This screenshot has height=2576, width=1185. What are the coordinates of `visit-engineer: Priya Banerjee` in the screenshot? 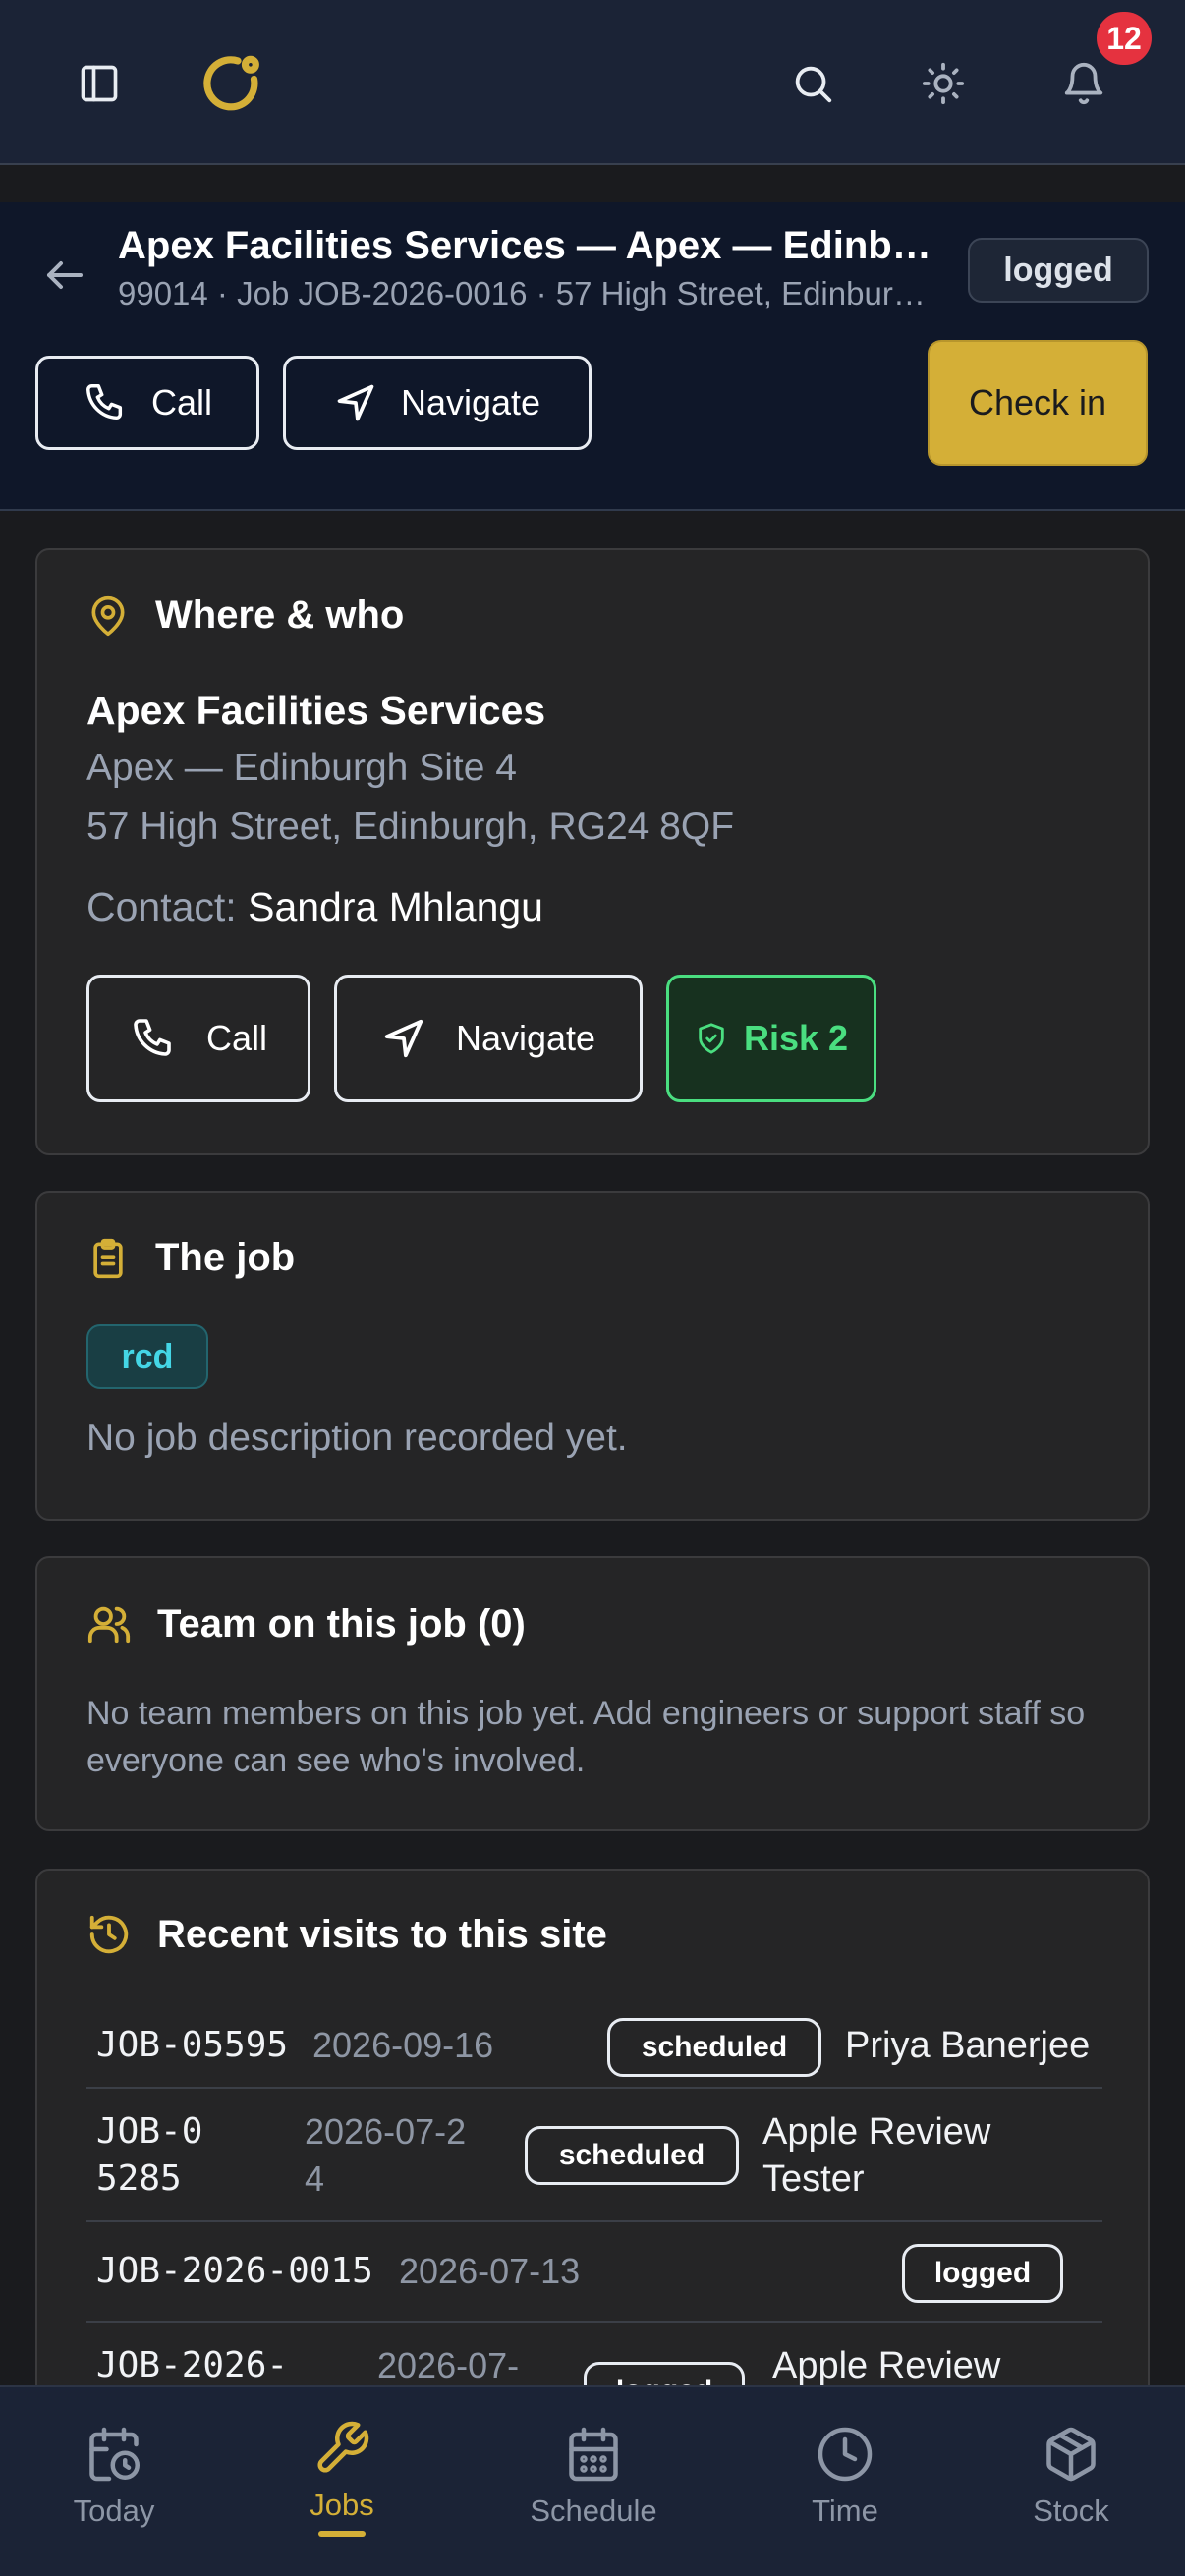 It's located at (968, 2045).